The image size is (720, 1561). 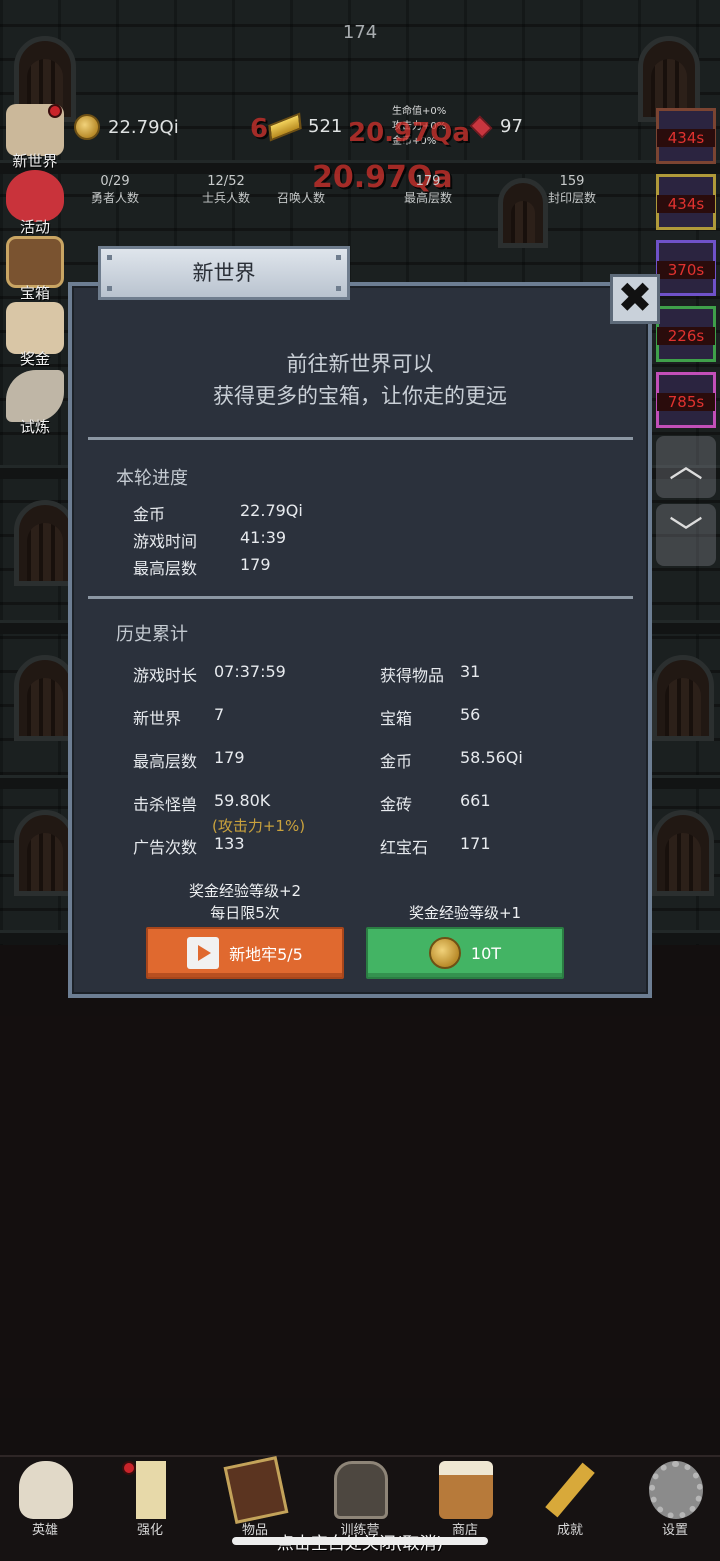 I want to click on coin-new-world-button: 10T, so click(x=465, y=953).